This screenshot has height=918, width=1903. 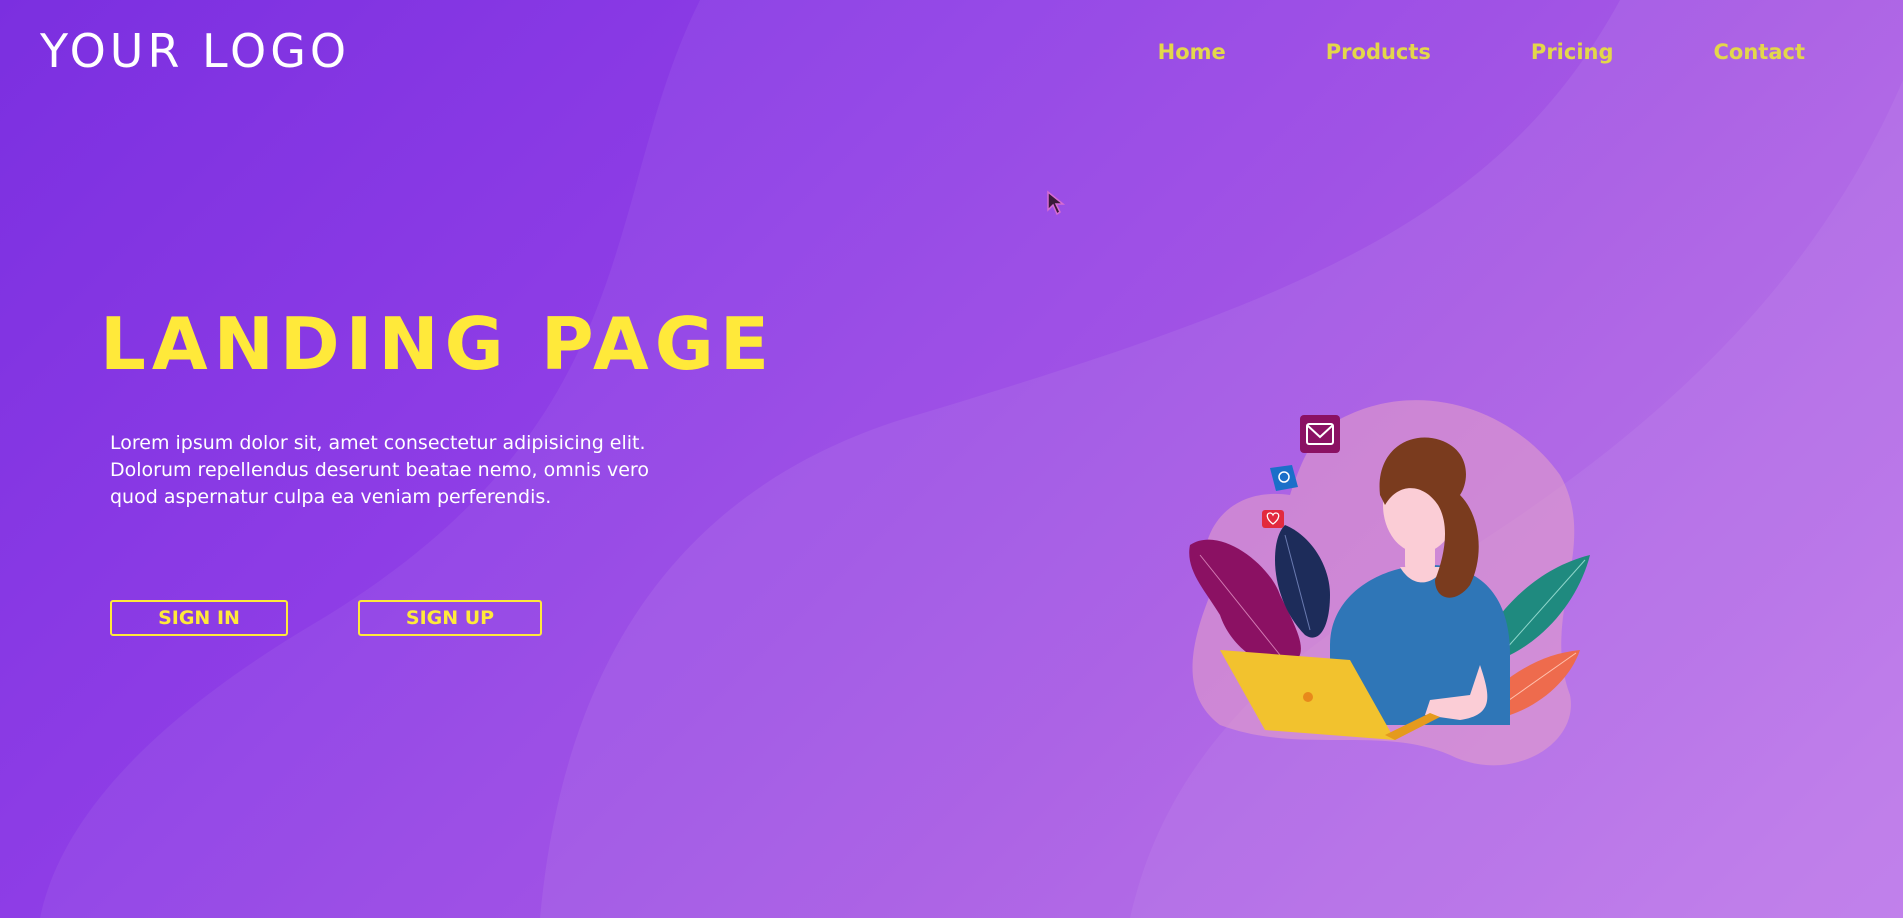 I want to click on main-nav: Home Products Pricing Contact, so click(x=1431, y=52).